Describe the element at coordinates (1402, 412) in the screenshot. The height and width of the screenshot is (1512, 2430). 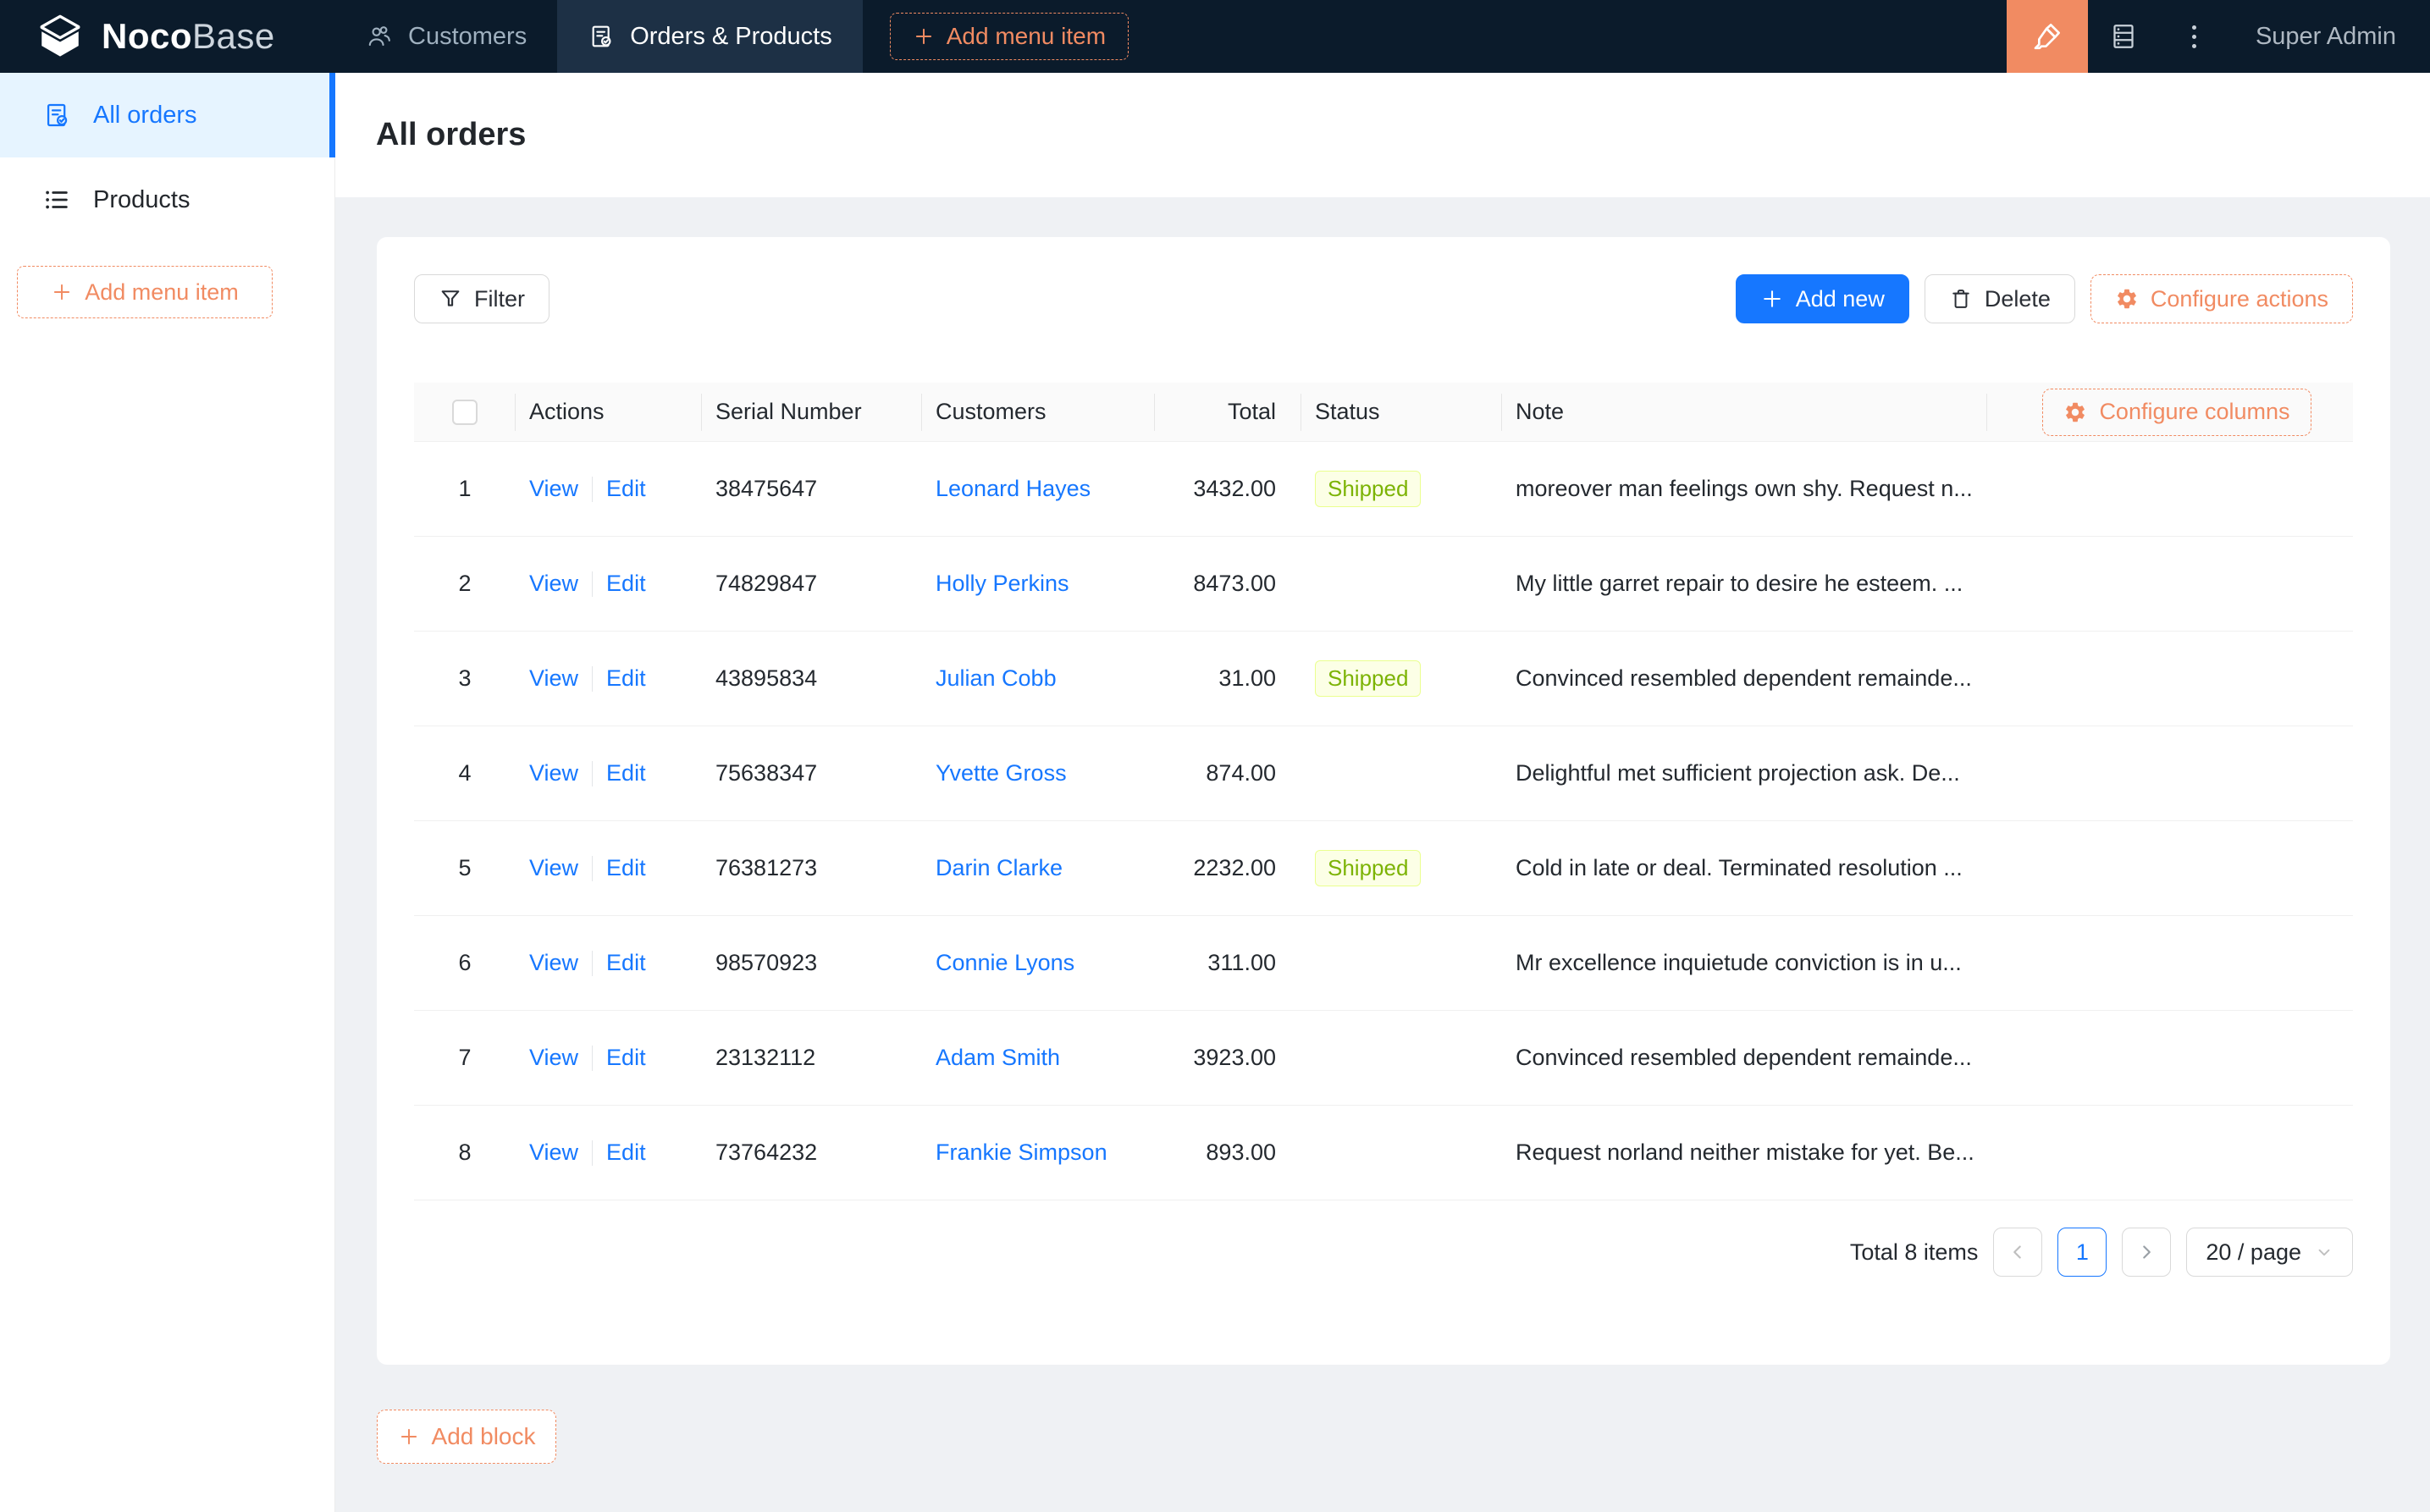
I see `column-header-status: Status` at that location.